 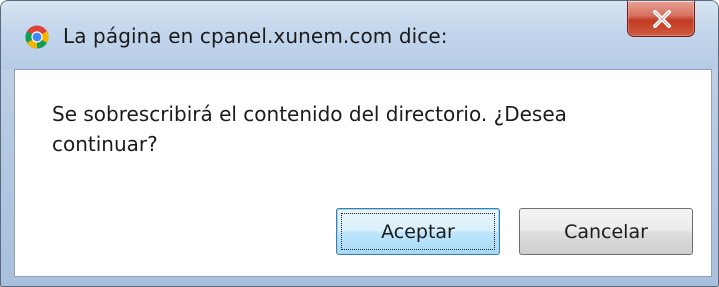 What do you see at coordinates (255, 36) in the screenshot?
I see `dialog-title: La página en cpanel.xunem.com dice:` at bounding box center [255, 36].